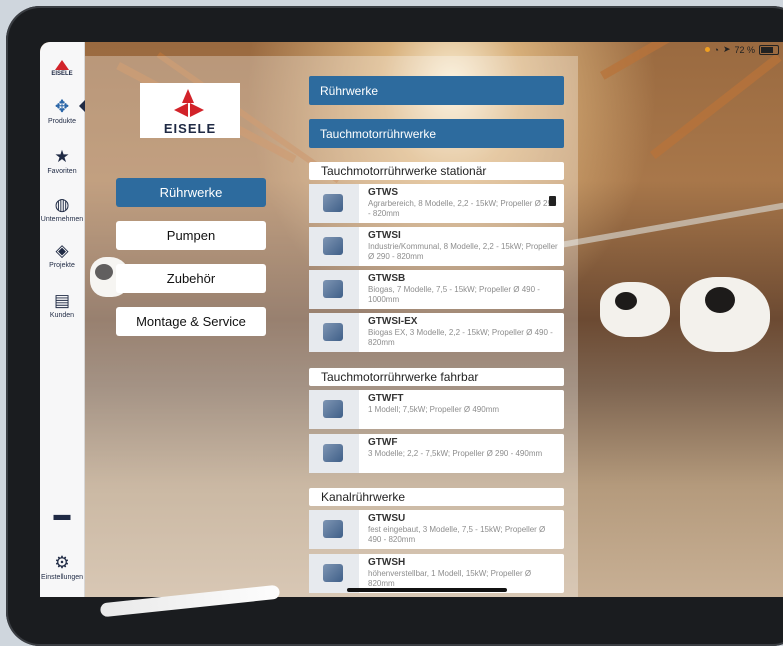 This screenshot has width=783, height=646. I want to click on brand-logo: EISELE, so click(190, 110).